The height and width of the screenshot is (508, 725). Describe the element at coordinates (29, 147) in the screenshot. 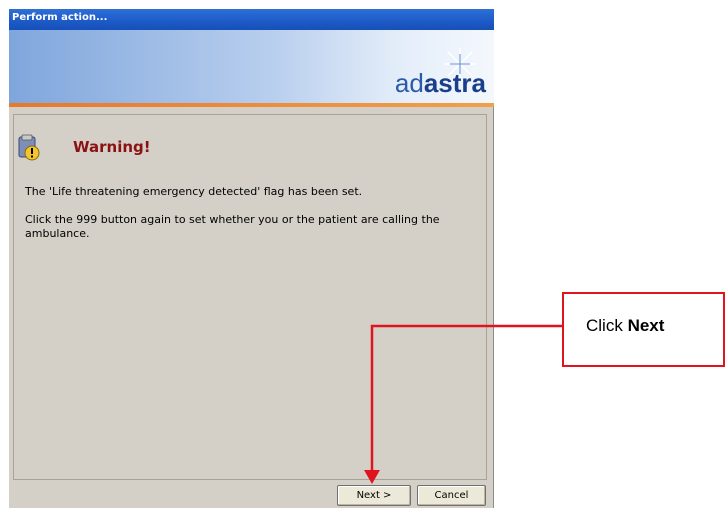

I see `warning-icon` at that location.